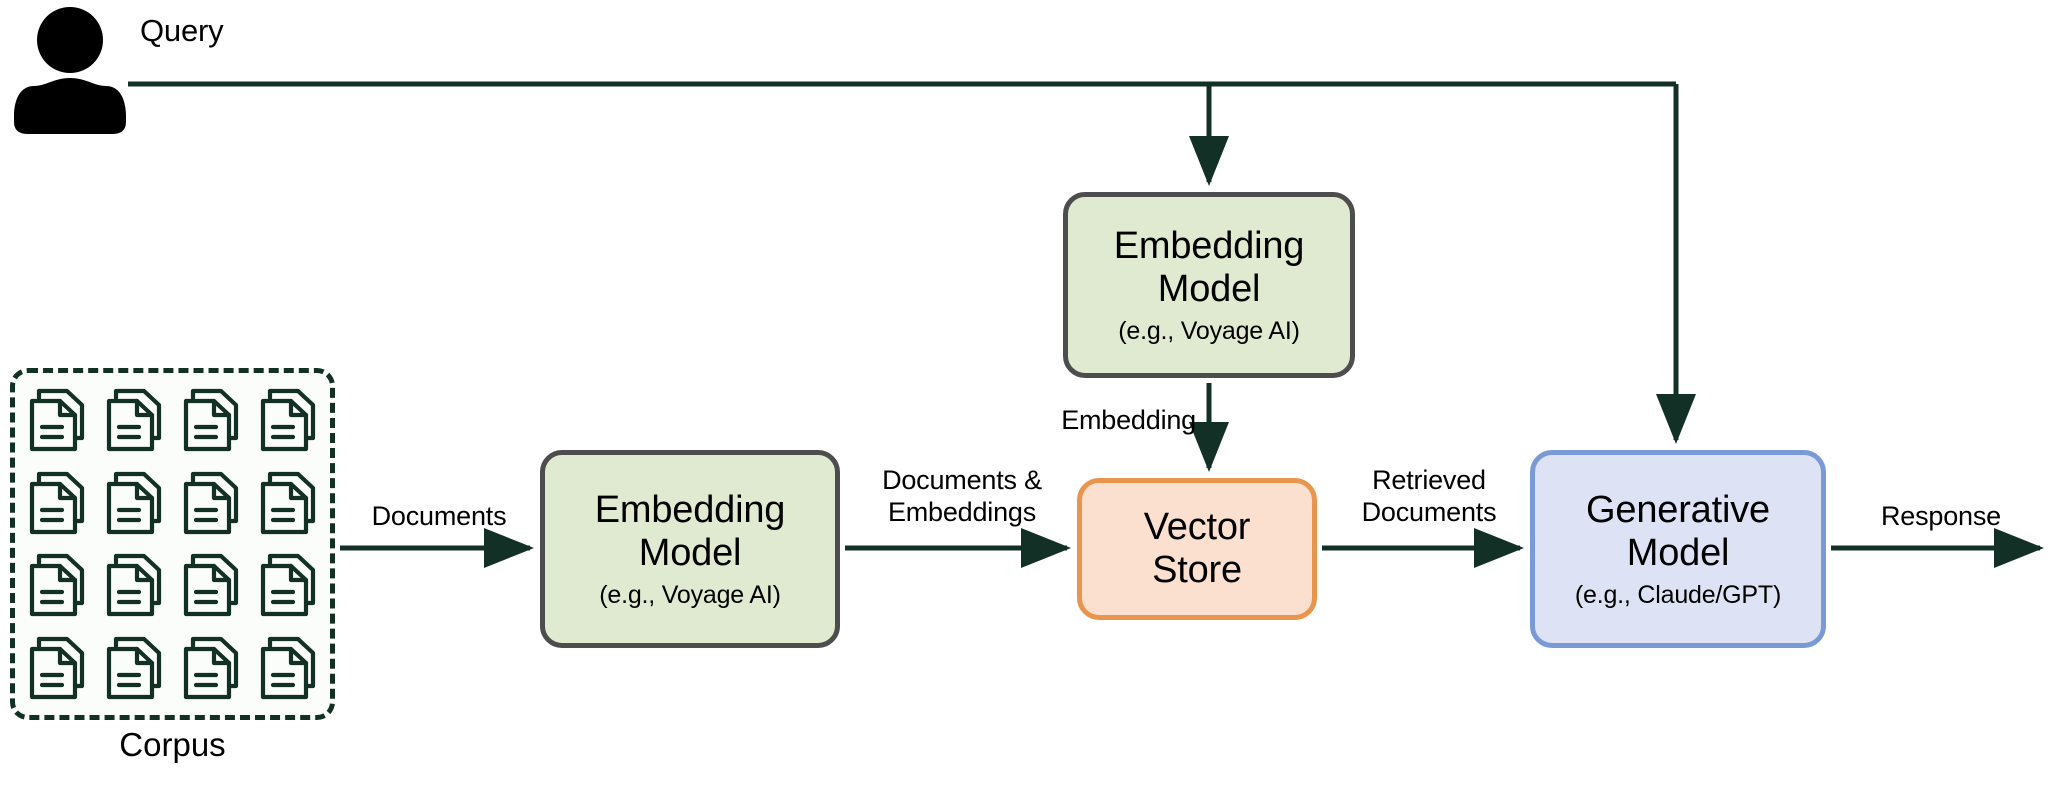  I want to click on node-title-line1: Generative, so click(1678, 509).